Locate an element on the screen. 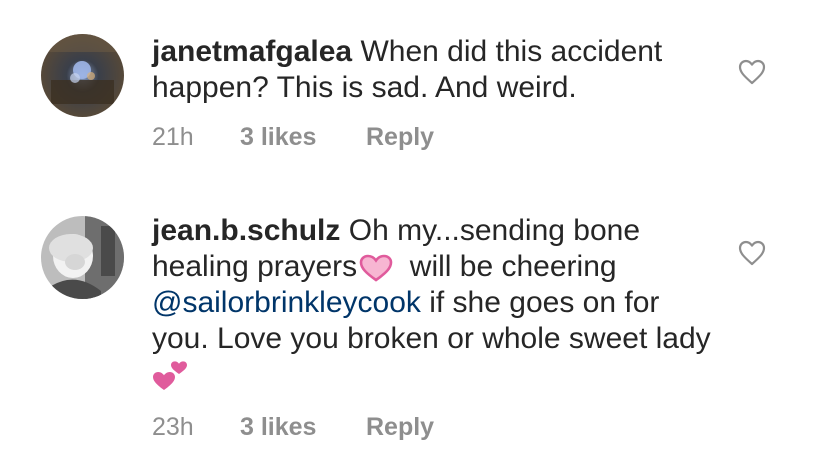 The width and height of the screenshot is (821, 457). comment-timestamp: 23h is located at coordinates (196, 427).